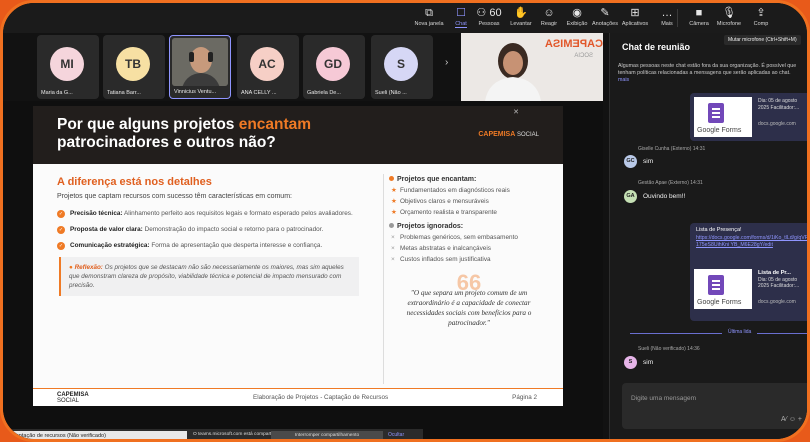 This screenshot has height=442, width=810. What do you see at coordinates (532, 67) in the screenshot?
I see `presenter-video: CAPEMISA SOCIA` at bounding box center [532, 67].